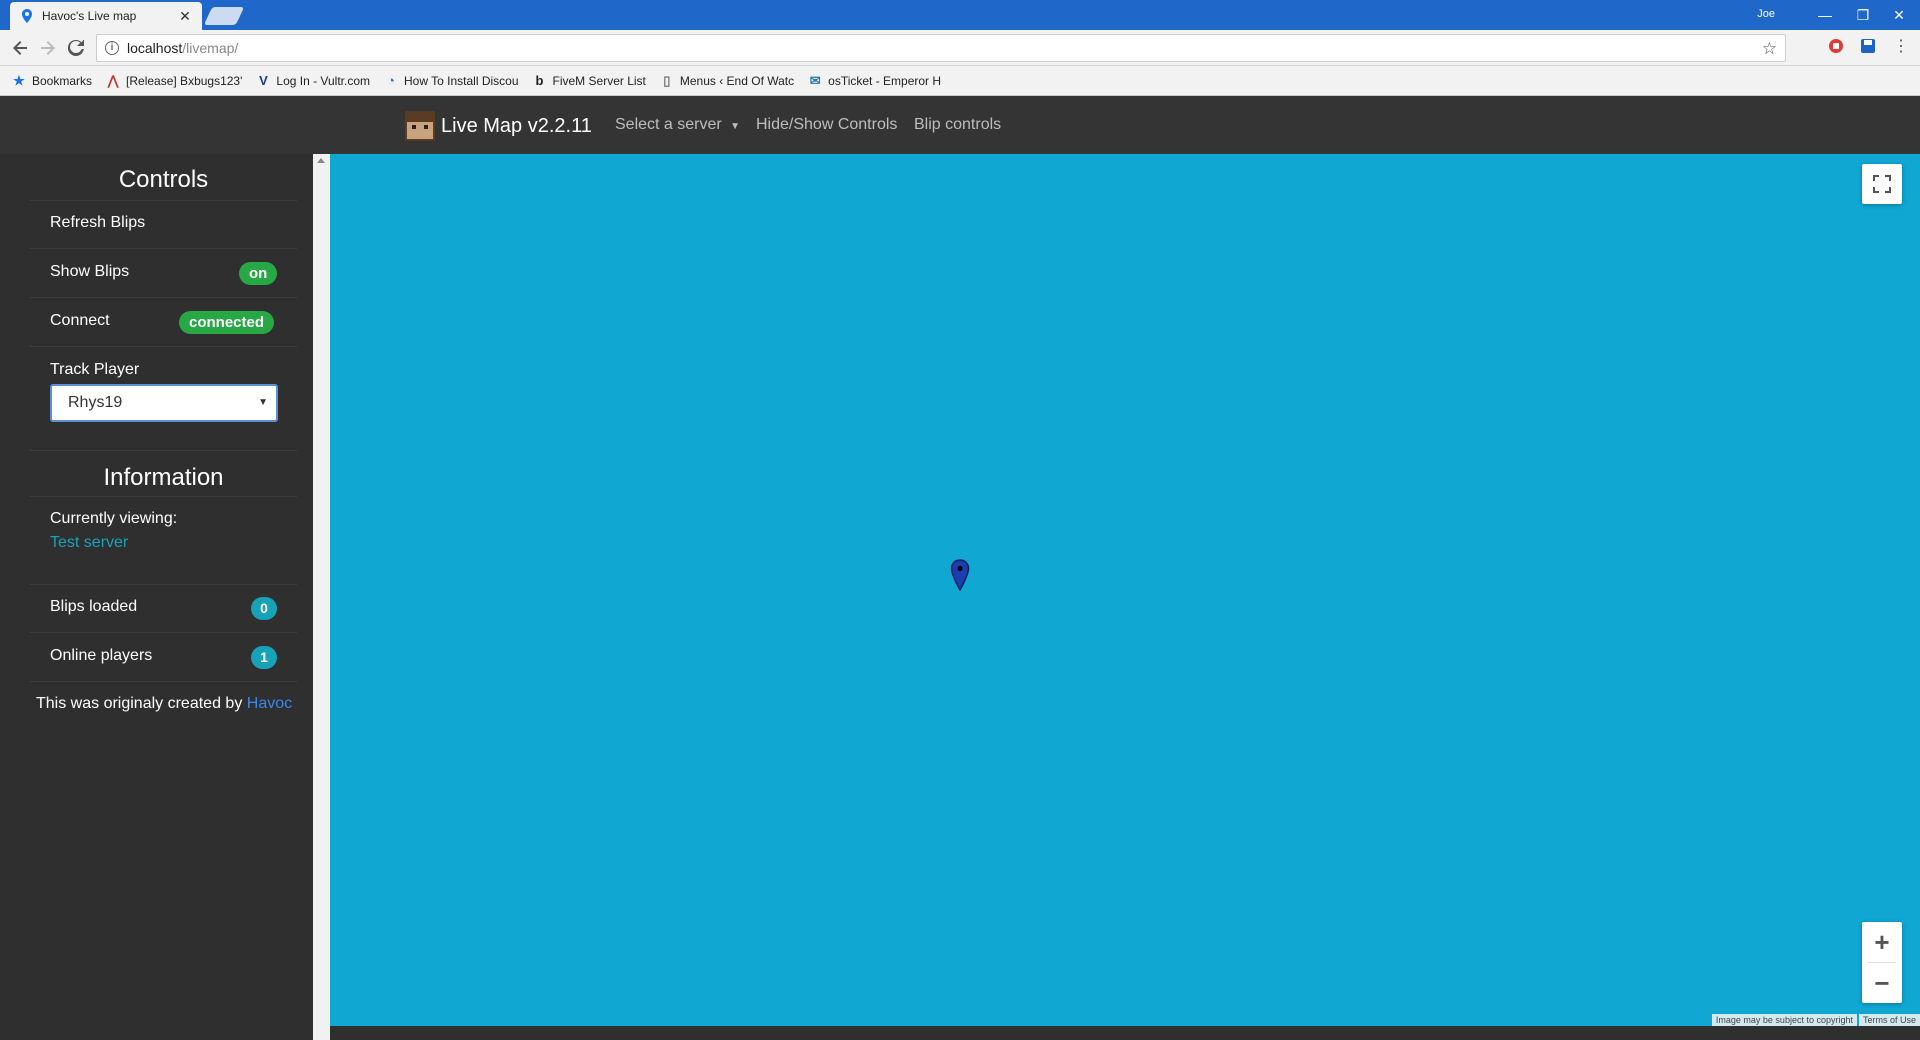 The width and height of the screenshot is (1920, 1040). I want to click on menu-icon: ⋮, so click(1901, 47).